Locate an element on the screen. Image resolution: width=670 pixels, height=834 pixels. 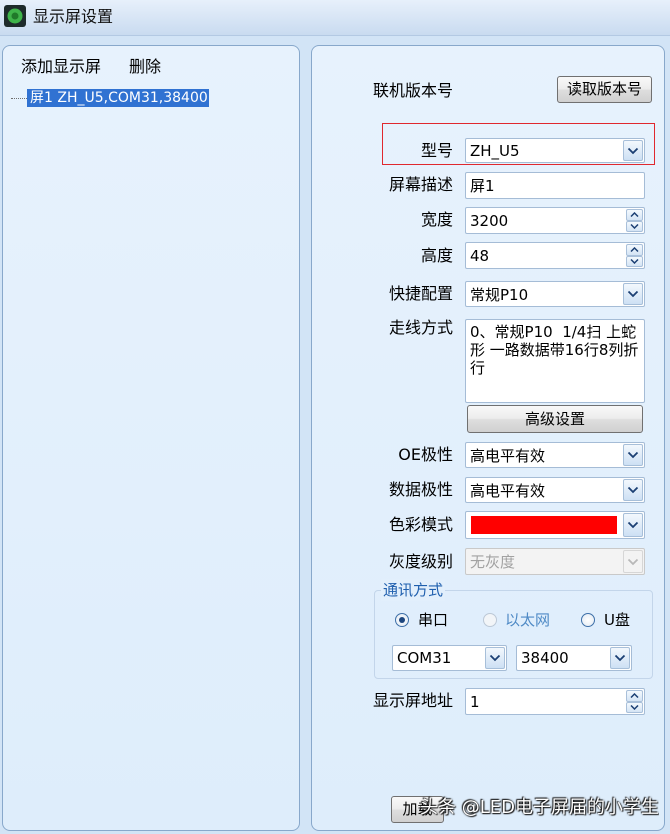
address-decrement-button is located at coordinates (634, 707).